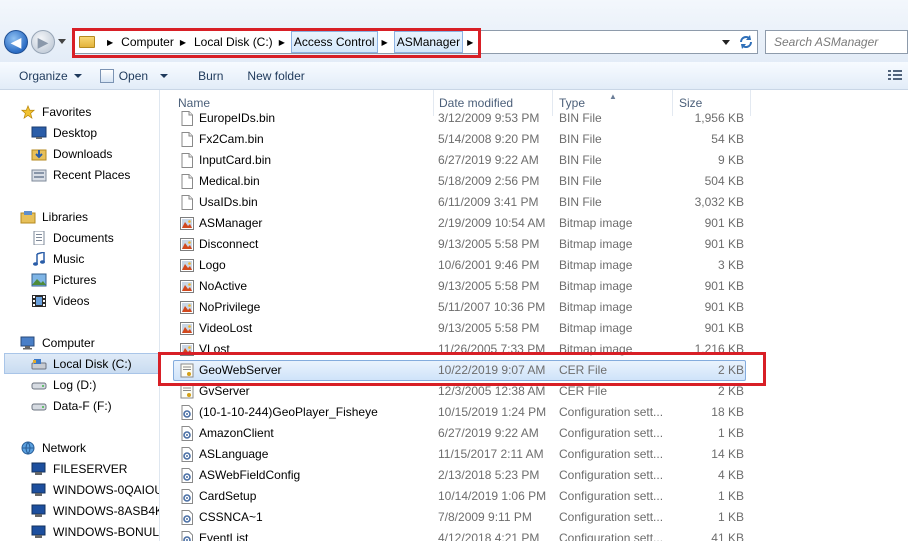 This screenshot has height=541, width=908. Describe the element at coordinates (57, 258) in the screenshot. I see `nav-music: Music` at that location.